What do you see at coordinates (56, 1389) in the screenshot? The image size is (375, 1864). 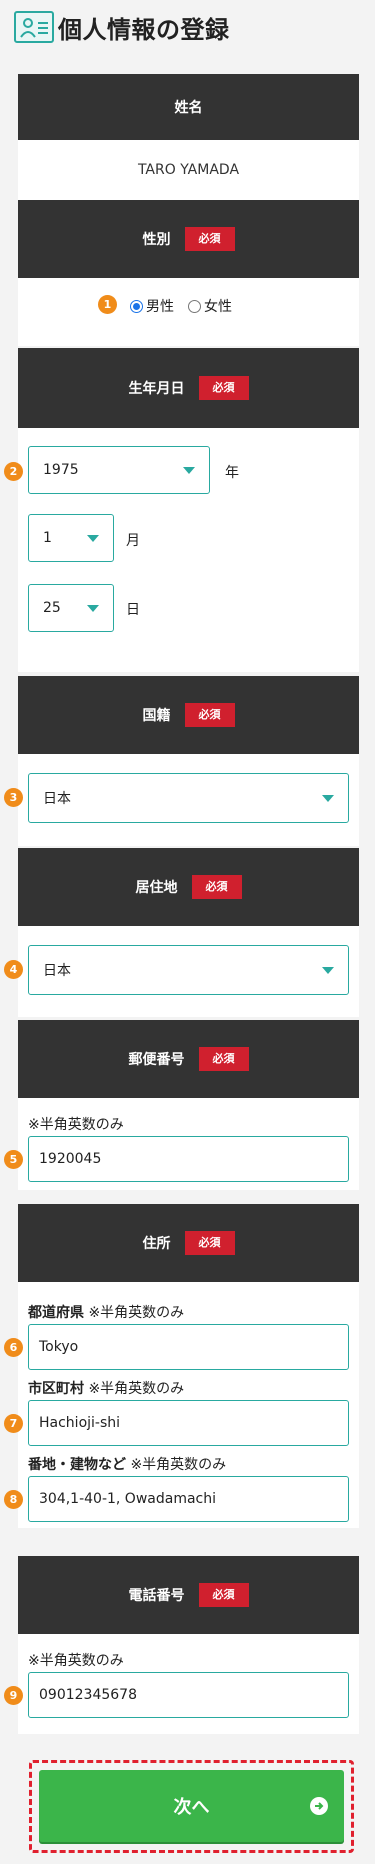 I see `city-label-text: 市区町村` at bounding box center [56, 1389].